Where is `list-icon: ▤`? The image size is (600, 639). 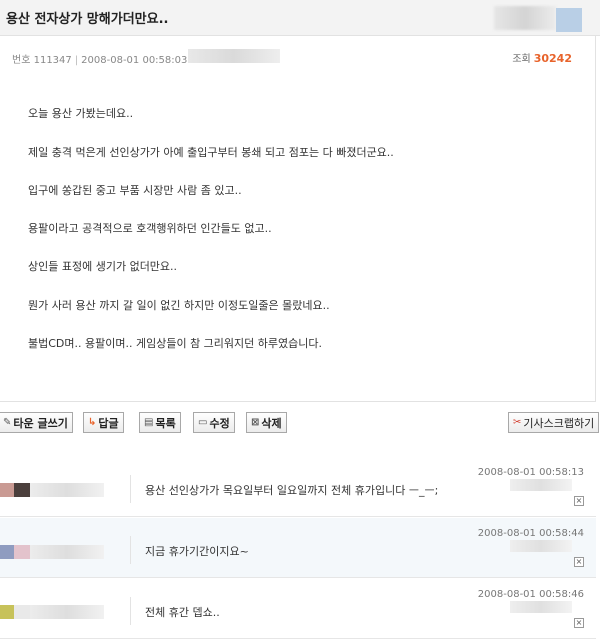
list-icon: ▤ is located at coordinates (149, 422).